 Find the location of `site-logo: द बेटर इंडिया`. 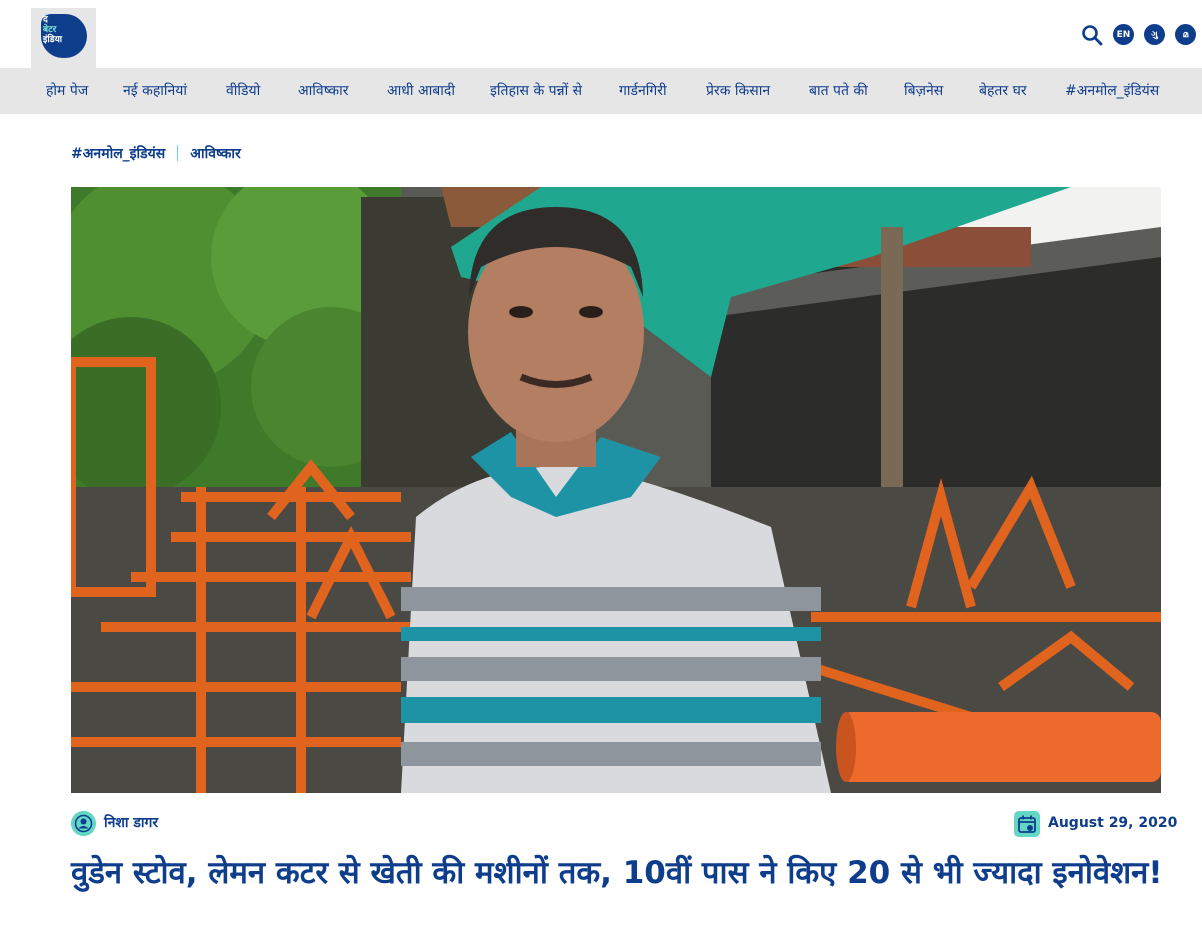

site-logo: द बेटर इंडिया is located at coordinates (63, 38).